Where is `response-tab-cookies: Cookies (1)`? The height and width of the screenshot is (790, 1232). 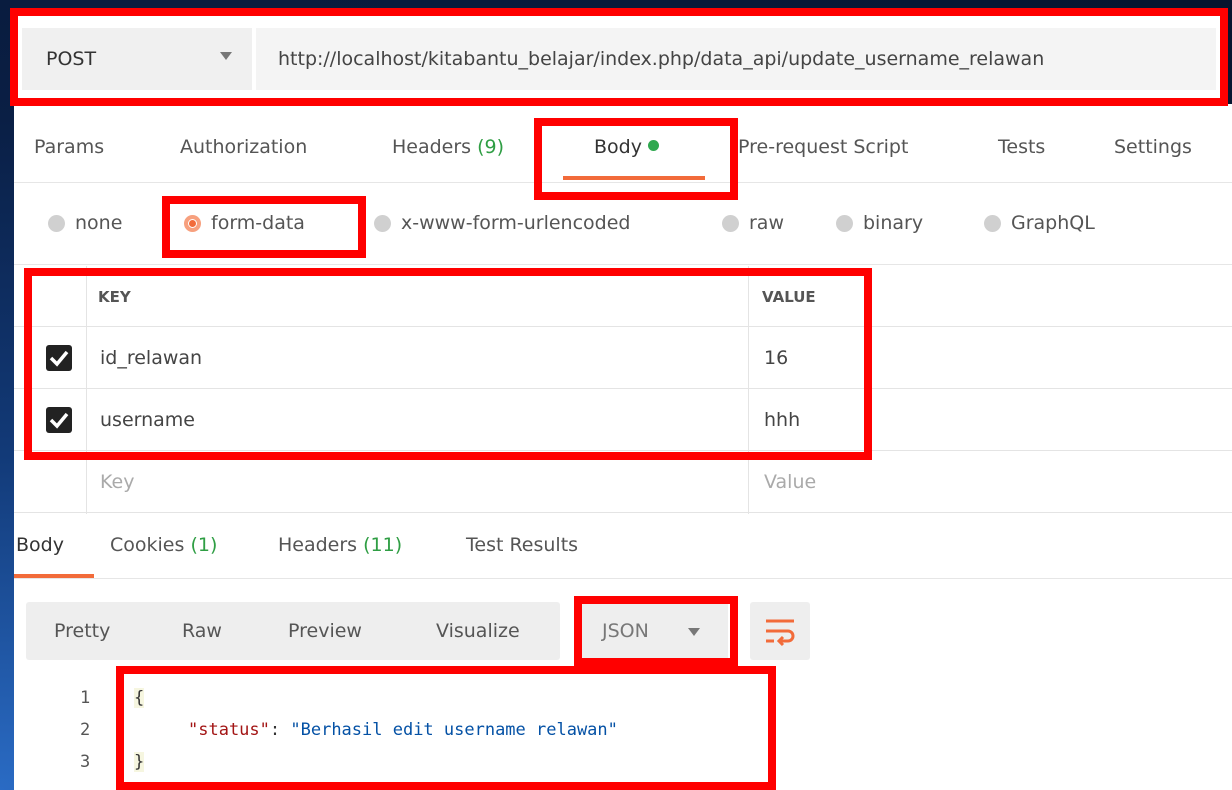
response-tab-cookies: Cookies (1) is located at coordinates (163, 545).